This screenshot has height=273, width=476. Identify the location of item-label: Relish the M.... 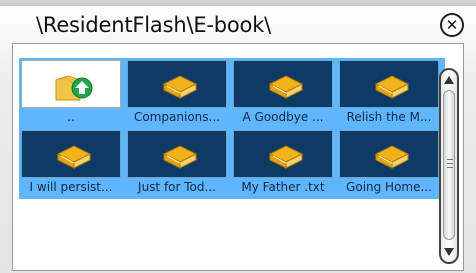
(389, 117).